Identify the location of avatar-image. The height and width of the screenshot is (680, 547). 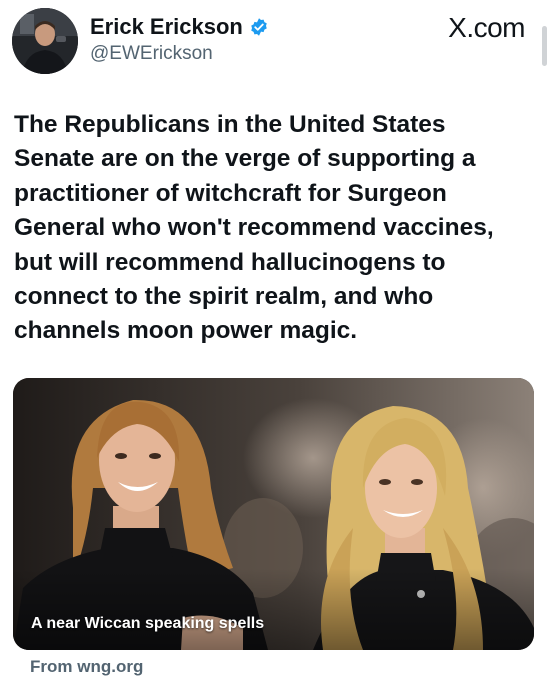
(45, 41).